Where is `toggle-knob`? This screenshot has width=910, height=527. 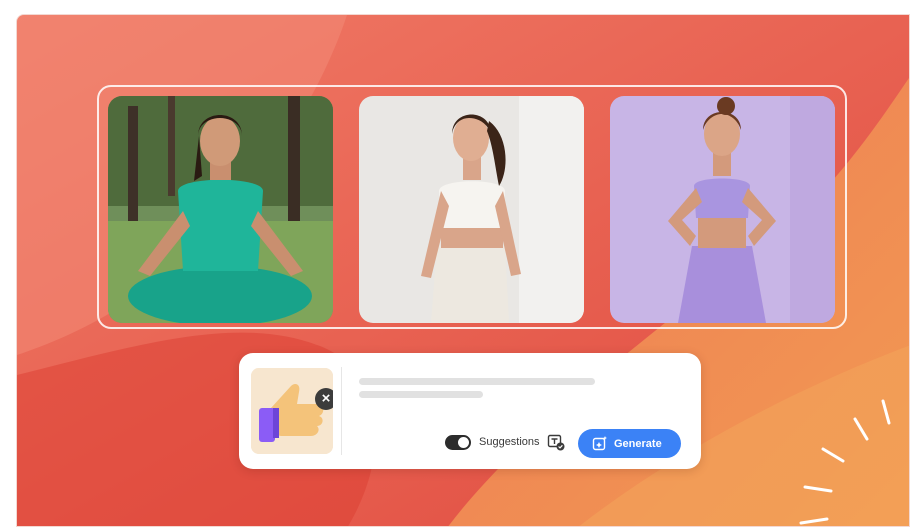
toggle-knob is located at coordinates (463, 442).